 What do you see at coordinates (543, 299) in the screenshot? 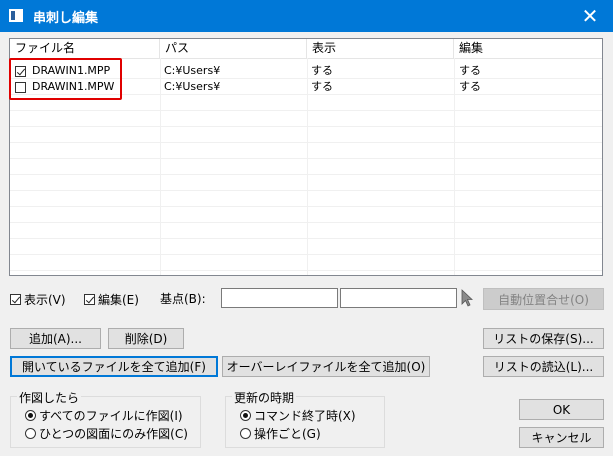
I see `auto-align-button: 自動位置合せ(O)` at bounding box center [543, 299].